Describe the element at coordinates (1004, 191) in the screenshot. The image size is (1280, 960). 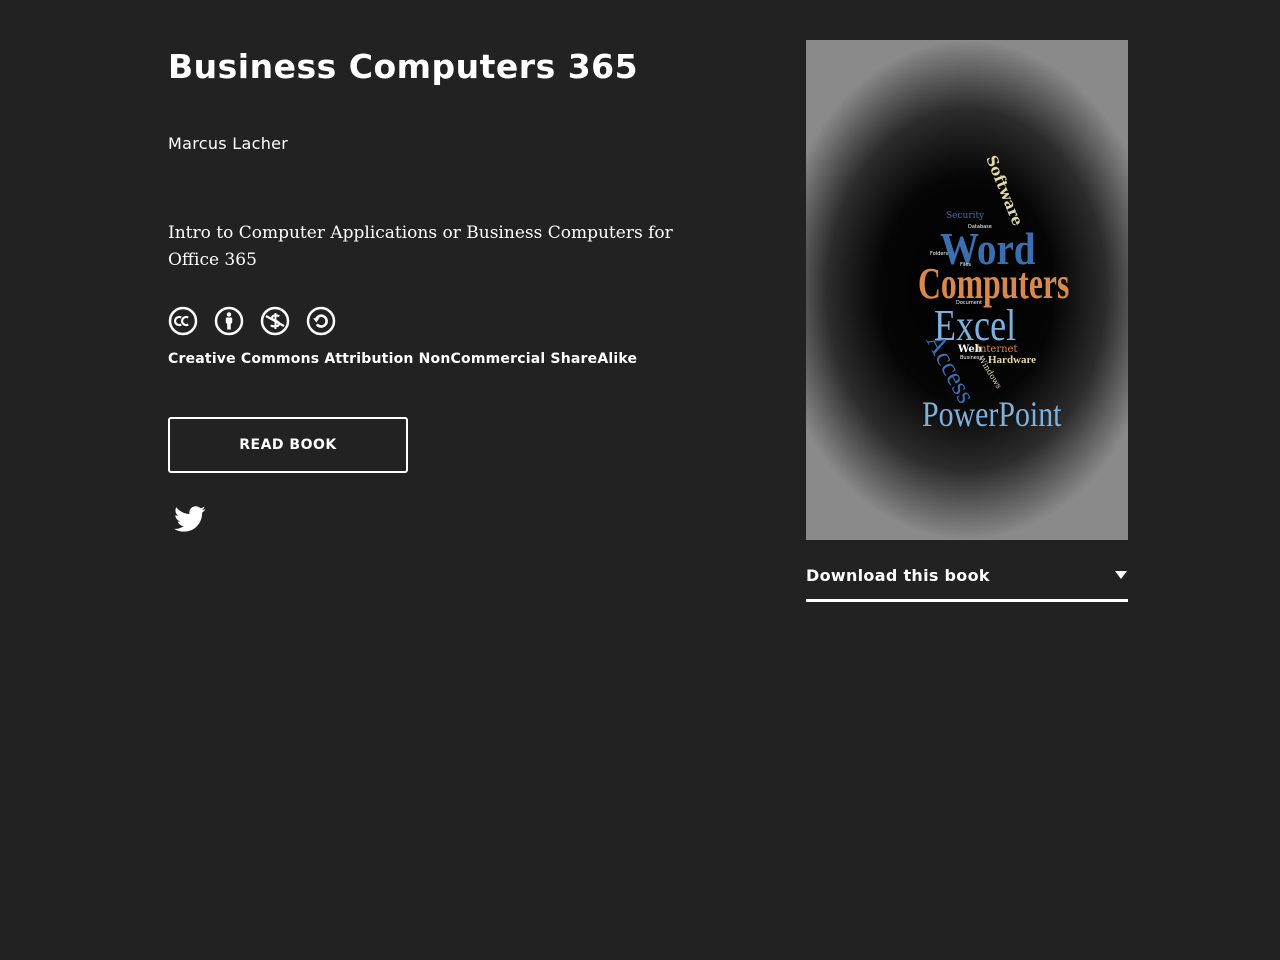
I see `cover-word: Software` at that location.